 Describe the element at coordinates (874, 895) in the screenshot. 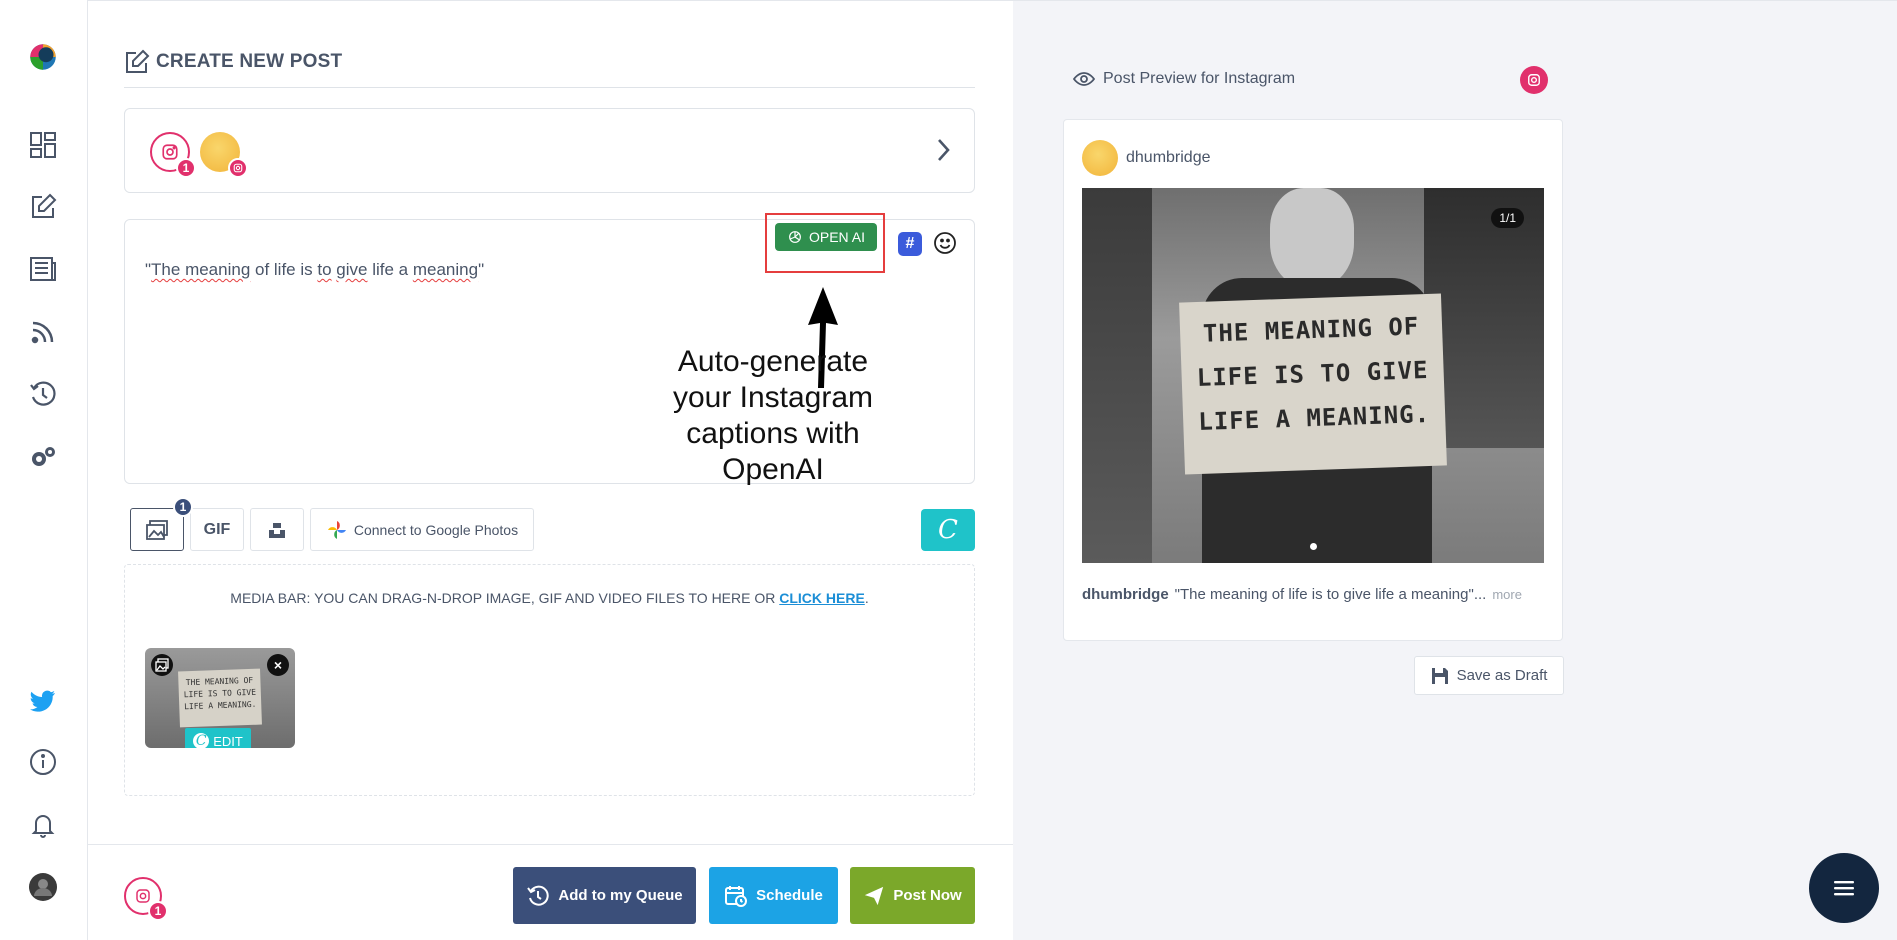

I see `send-icon` at that location.